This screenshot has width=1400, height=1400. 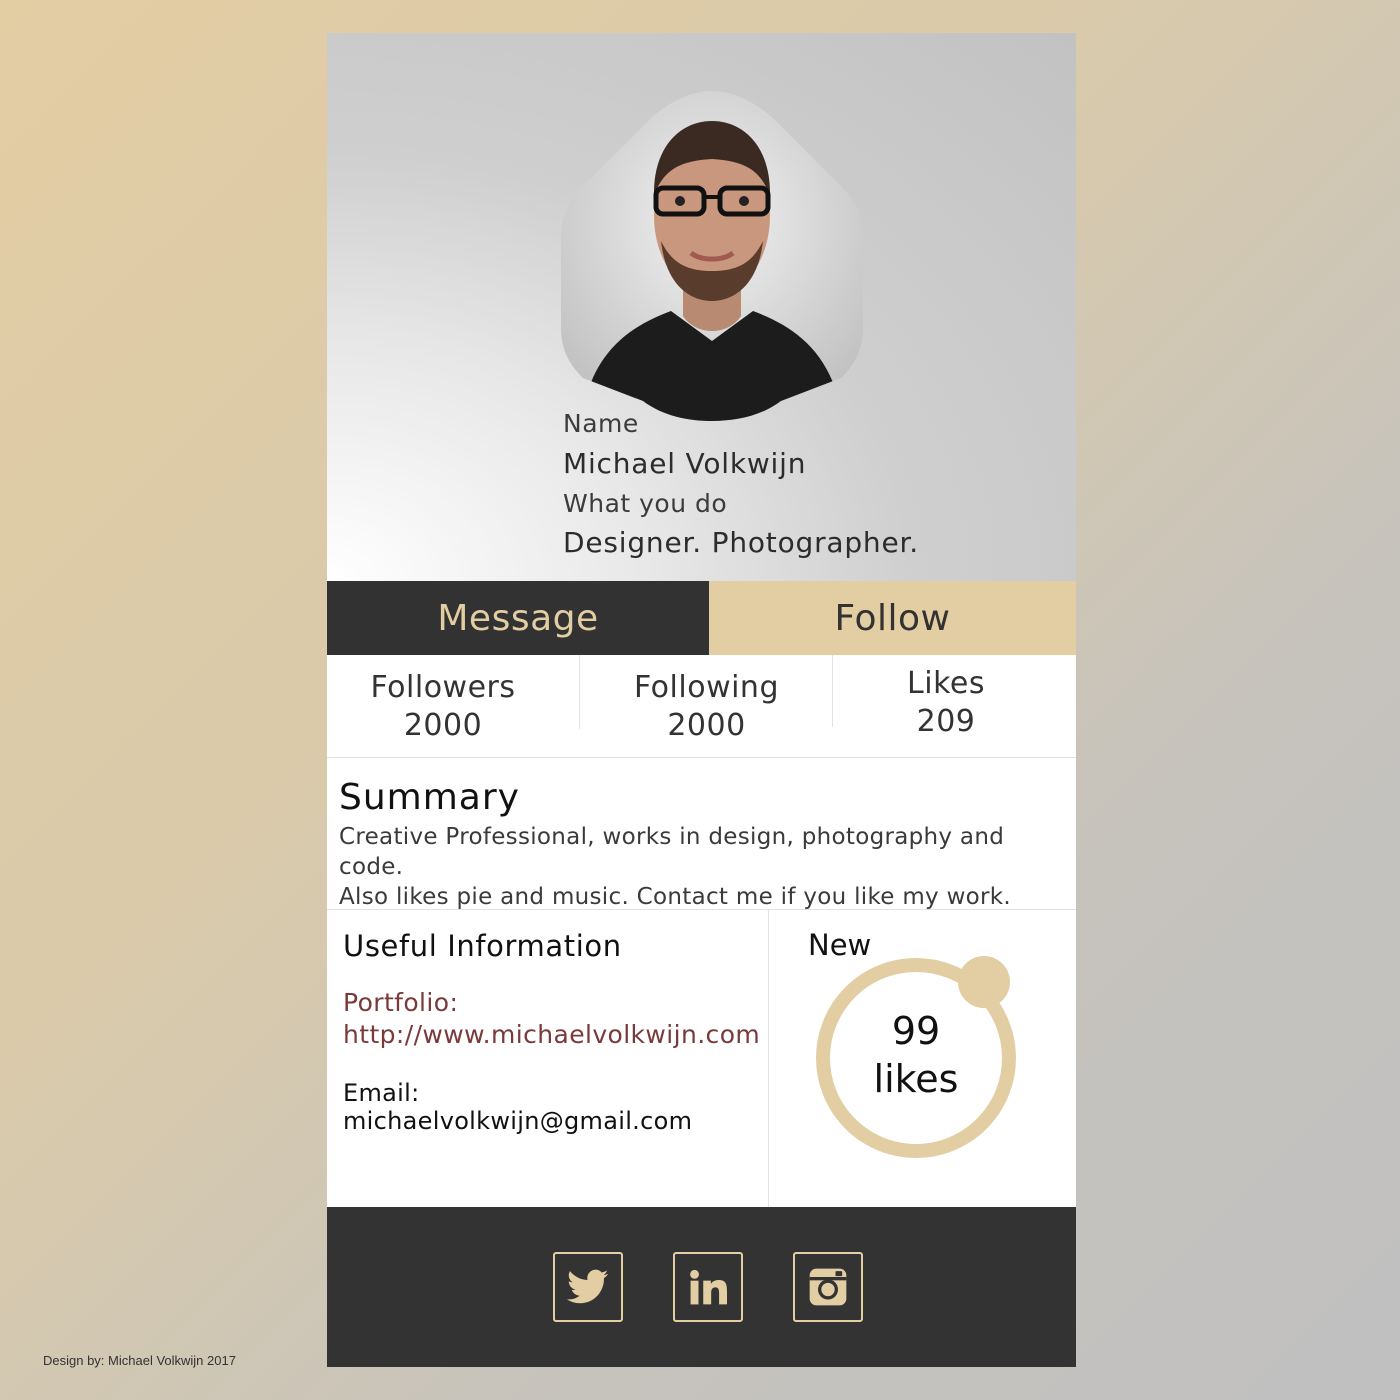 What do you see at coordinates (984, 982) in the screenshot?
I see `ring-indicator-dot` at bounding box center [984, 982].